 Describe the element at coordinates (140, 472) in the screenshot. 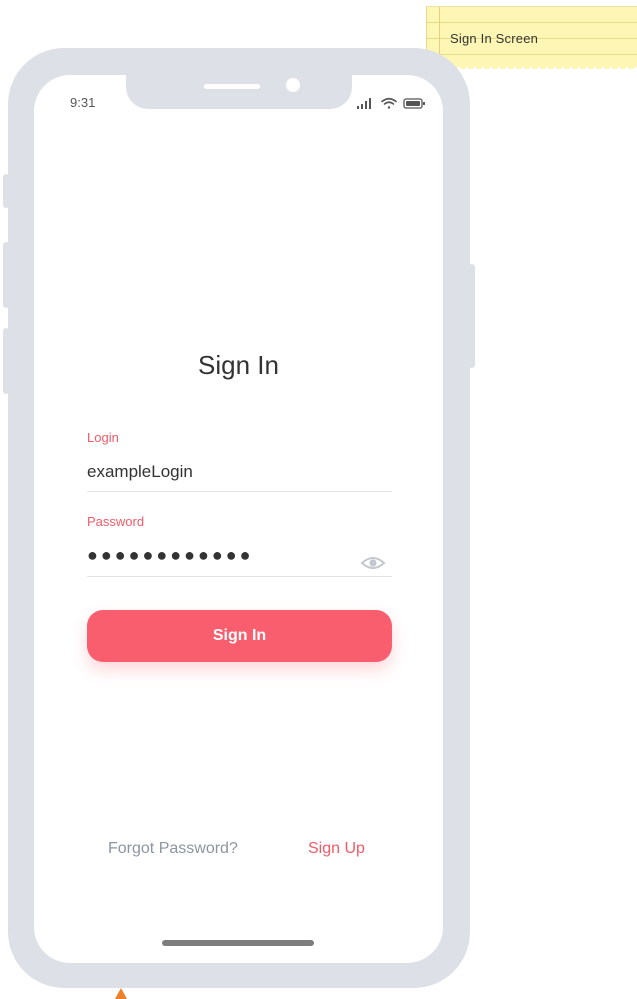

I see `login-input: exampleLogin` at that location.